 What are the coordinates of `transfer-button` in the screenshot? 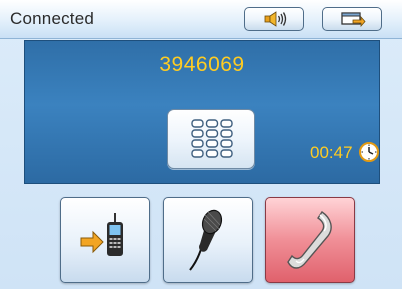 It's located at (105, 240).